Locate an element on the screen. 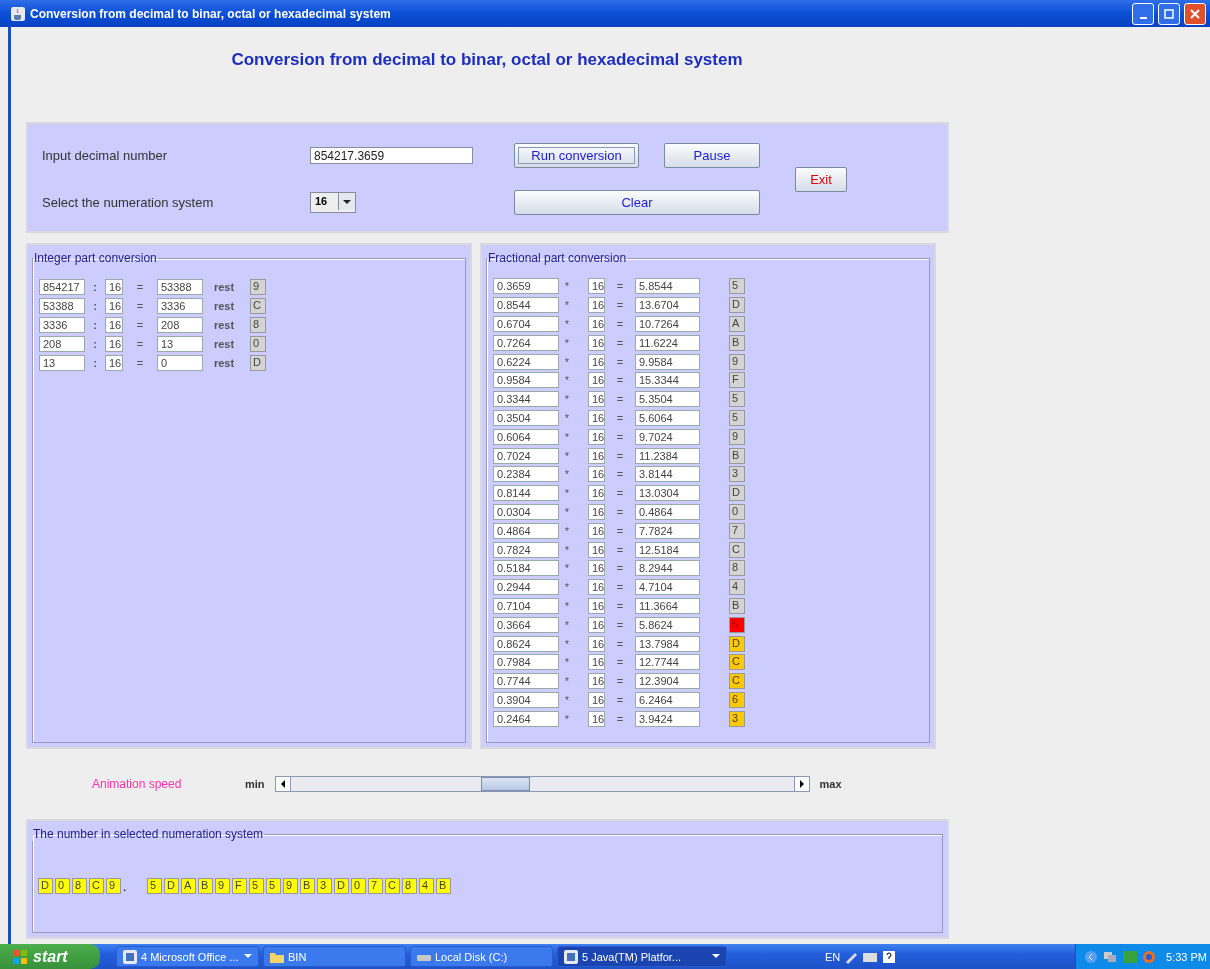  close-icon is located at coordinates (1195, 13).